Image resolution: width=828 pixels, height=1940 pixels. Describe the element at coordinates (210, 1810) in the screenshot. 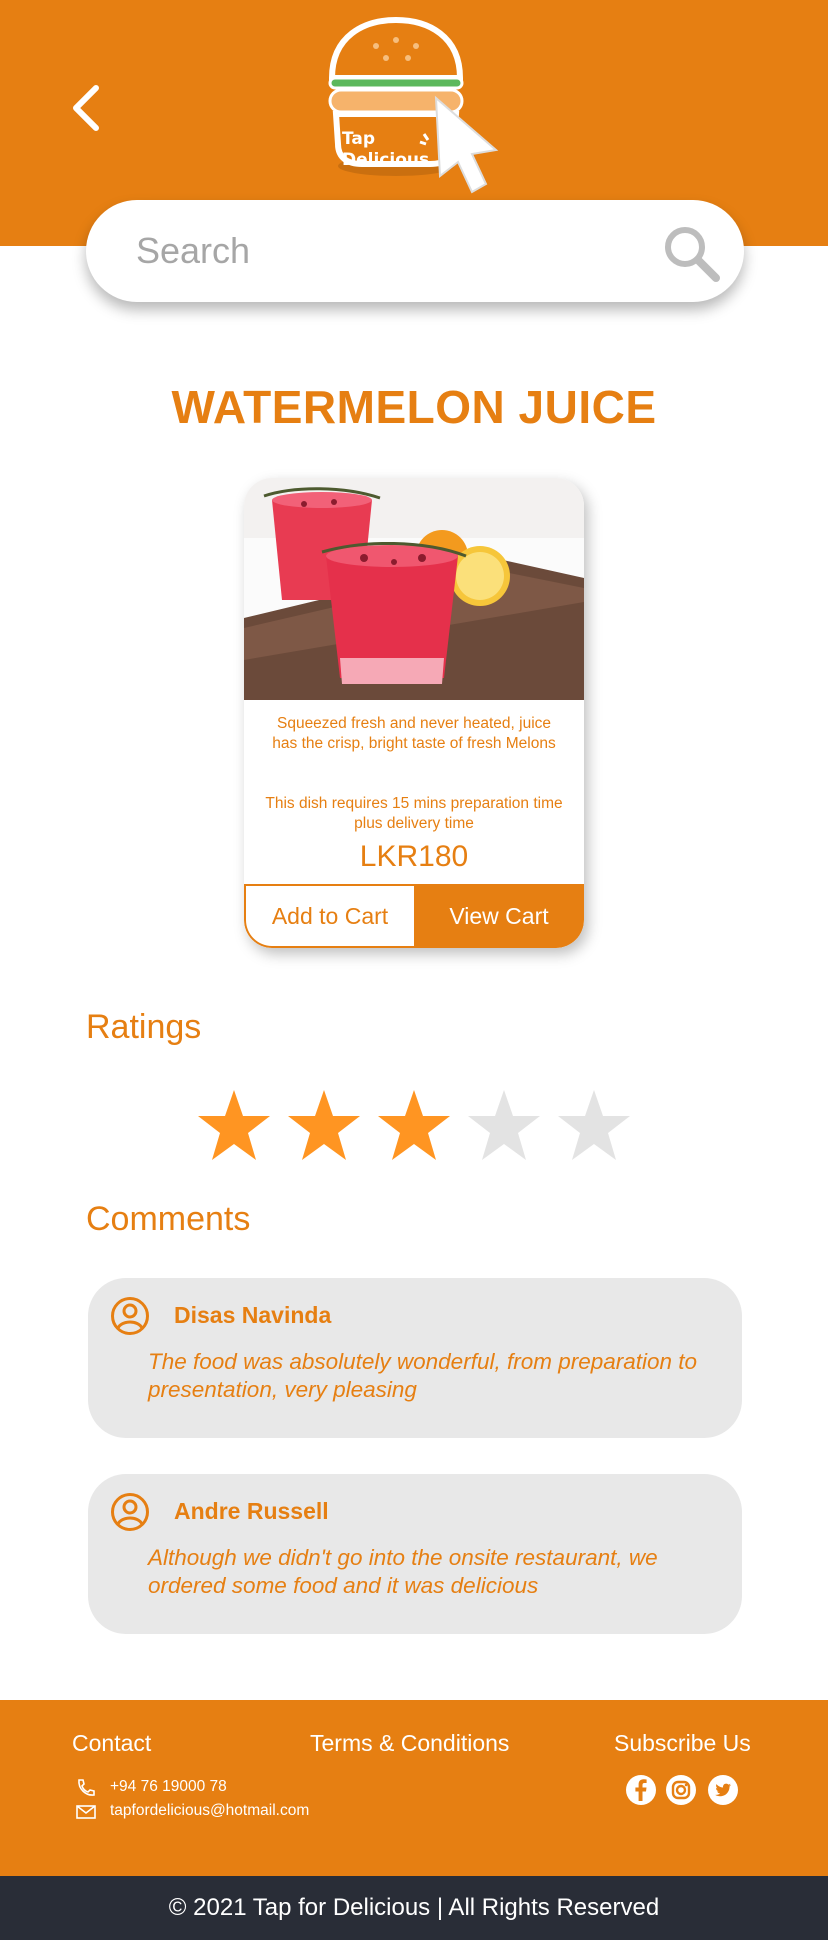

I see `email-address: tapfordelicious@hotmail.com` at that location.